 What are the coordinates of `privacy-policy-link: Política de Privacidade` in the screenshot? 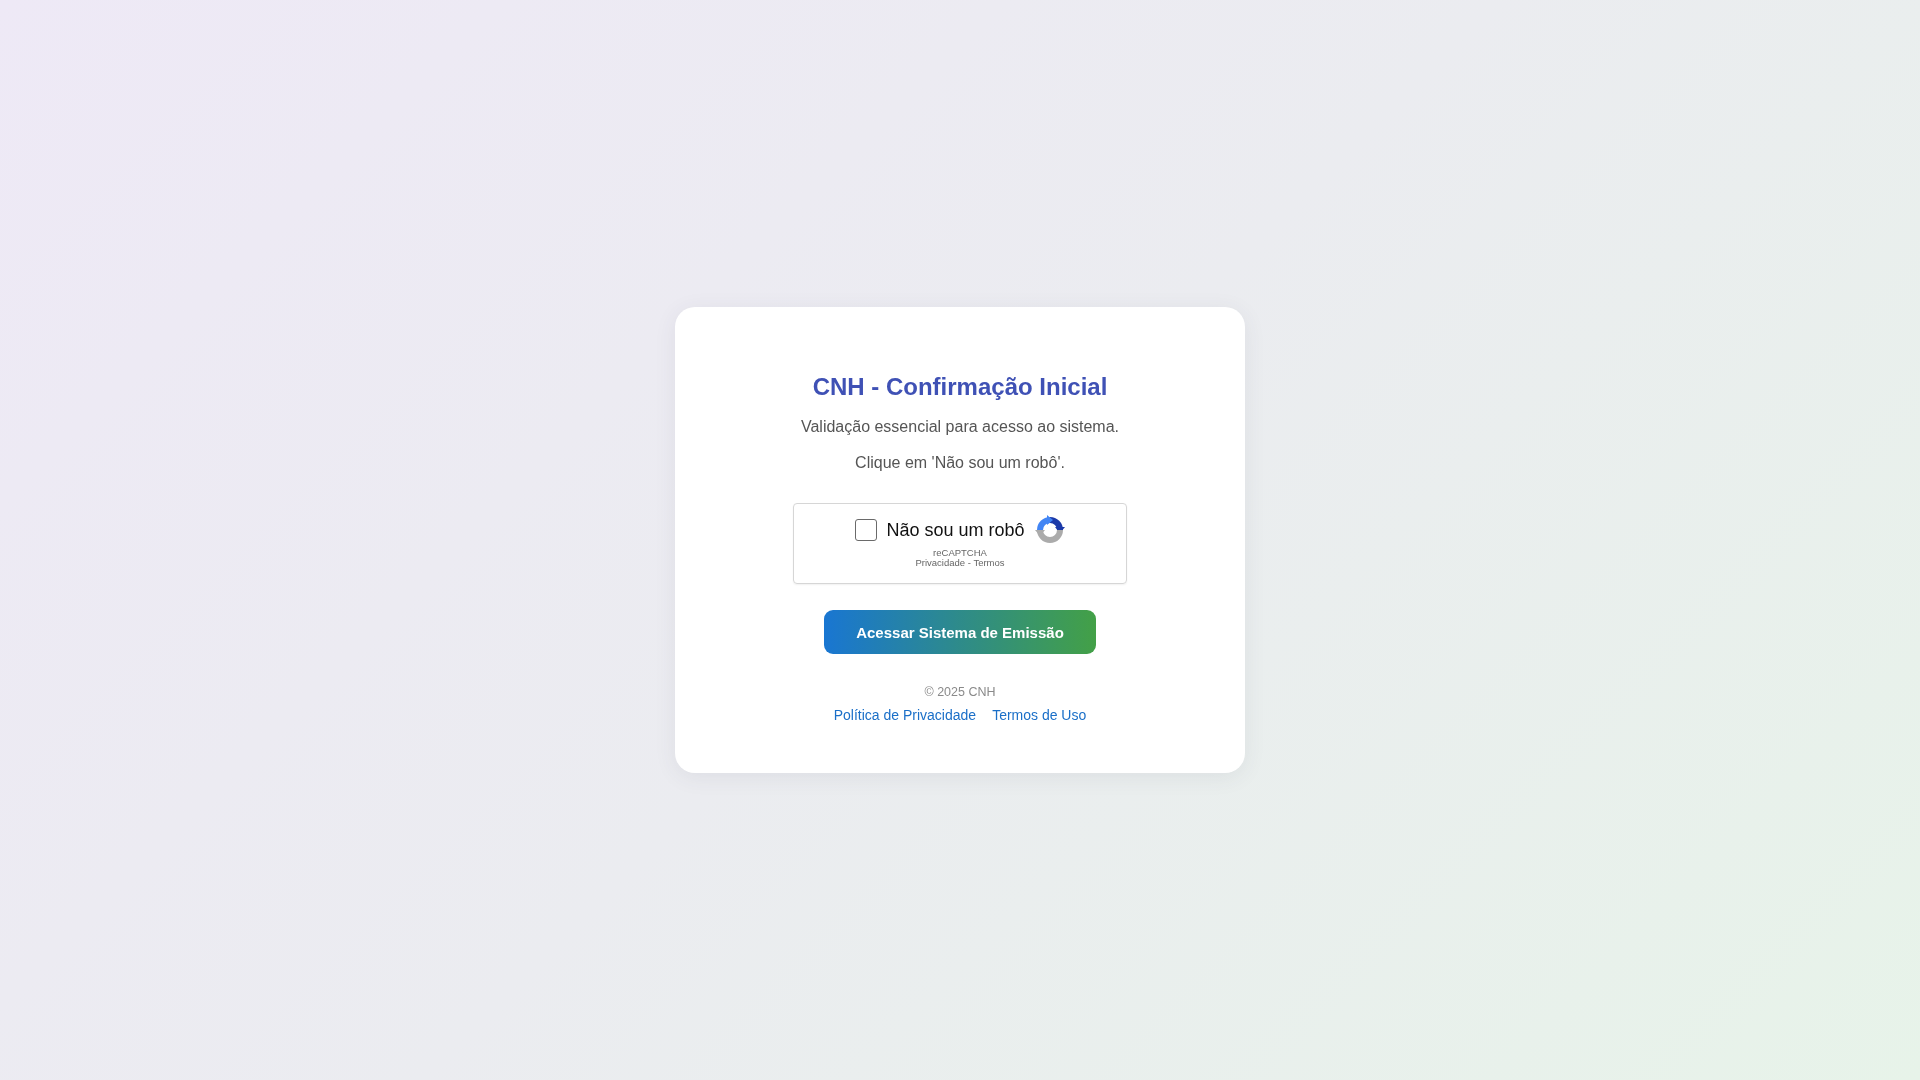 It's located at (905, 715).